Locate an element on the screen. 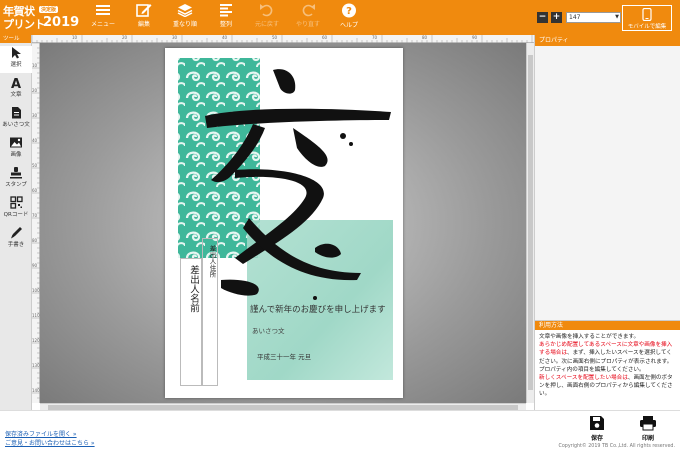 The width and height of the screenshot is (680, 450). open-saved-file-link: 保存済みファイルを開く » is located at coordinates (41, 433).